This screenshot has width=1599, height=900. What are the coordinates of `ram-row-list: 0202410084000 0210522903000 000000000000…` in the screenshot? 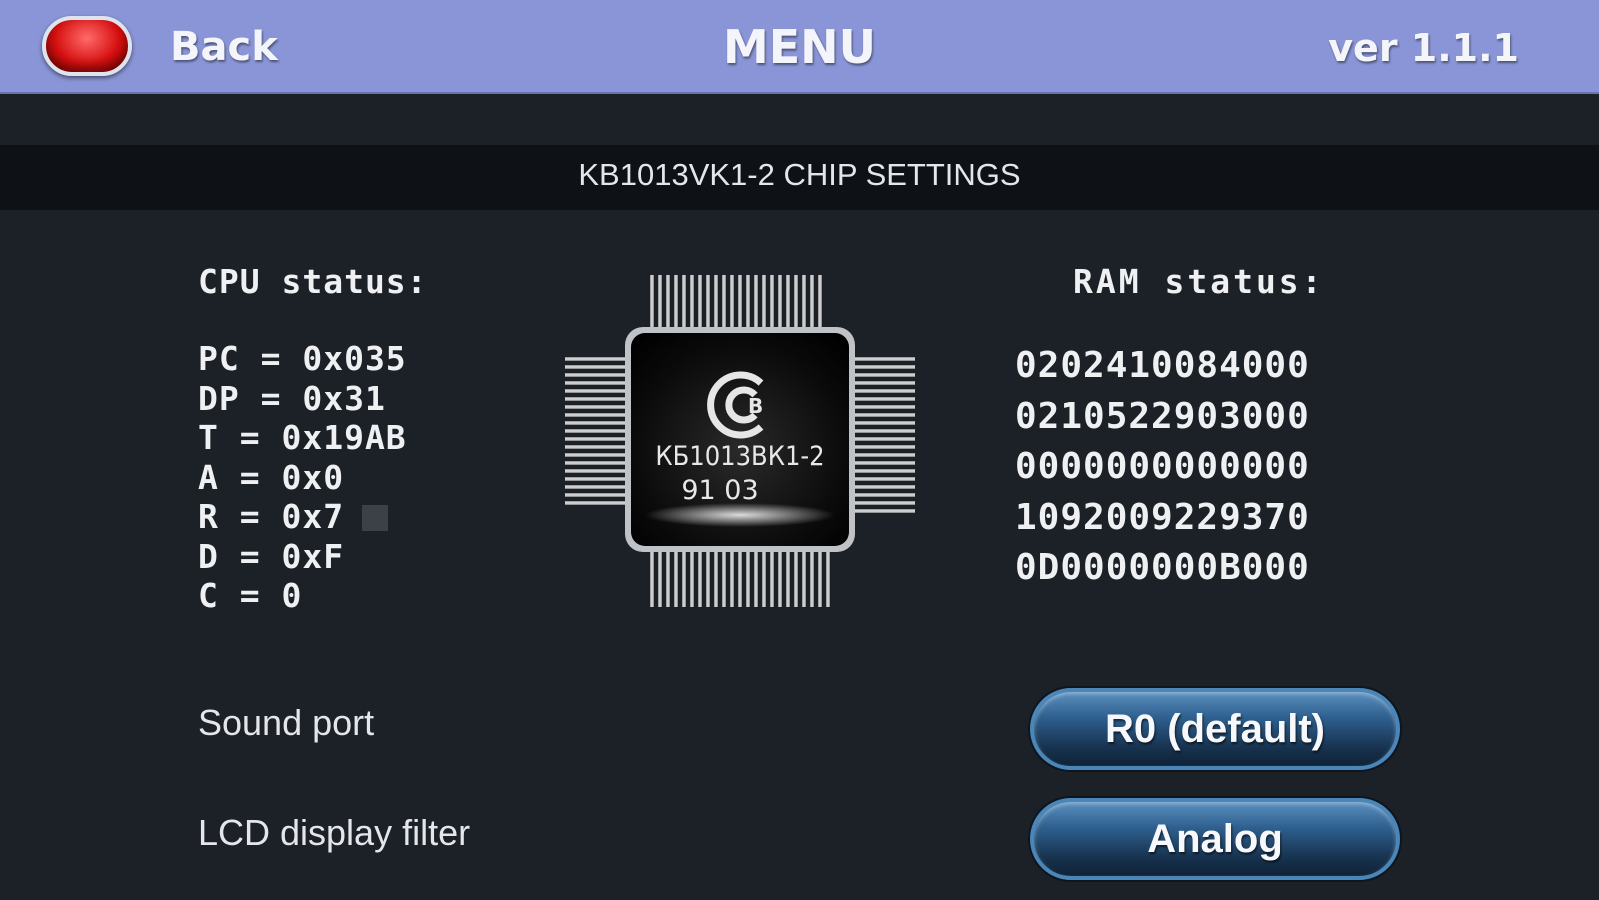 It's located at (1170, 467).